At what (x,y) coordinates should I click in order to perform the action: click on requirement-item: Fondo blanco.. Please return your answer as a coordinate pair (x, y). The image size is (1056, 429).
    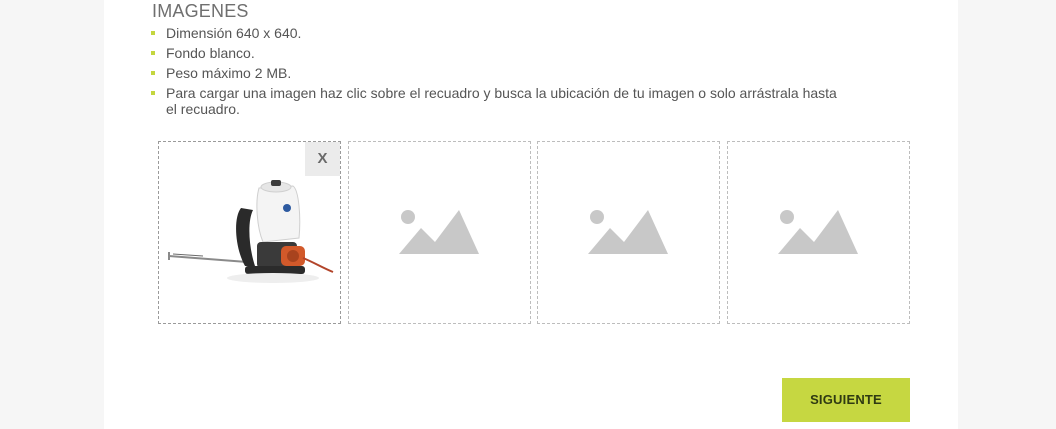
    Looking at the image, I should click on (500, 53).